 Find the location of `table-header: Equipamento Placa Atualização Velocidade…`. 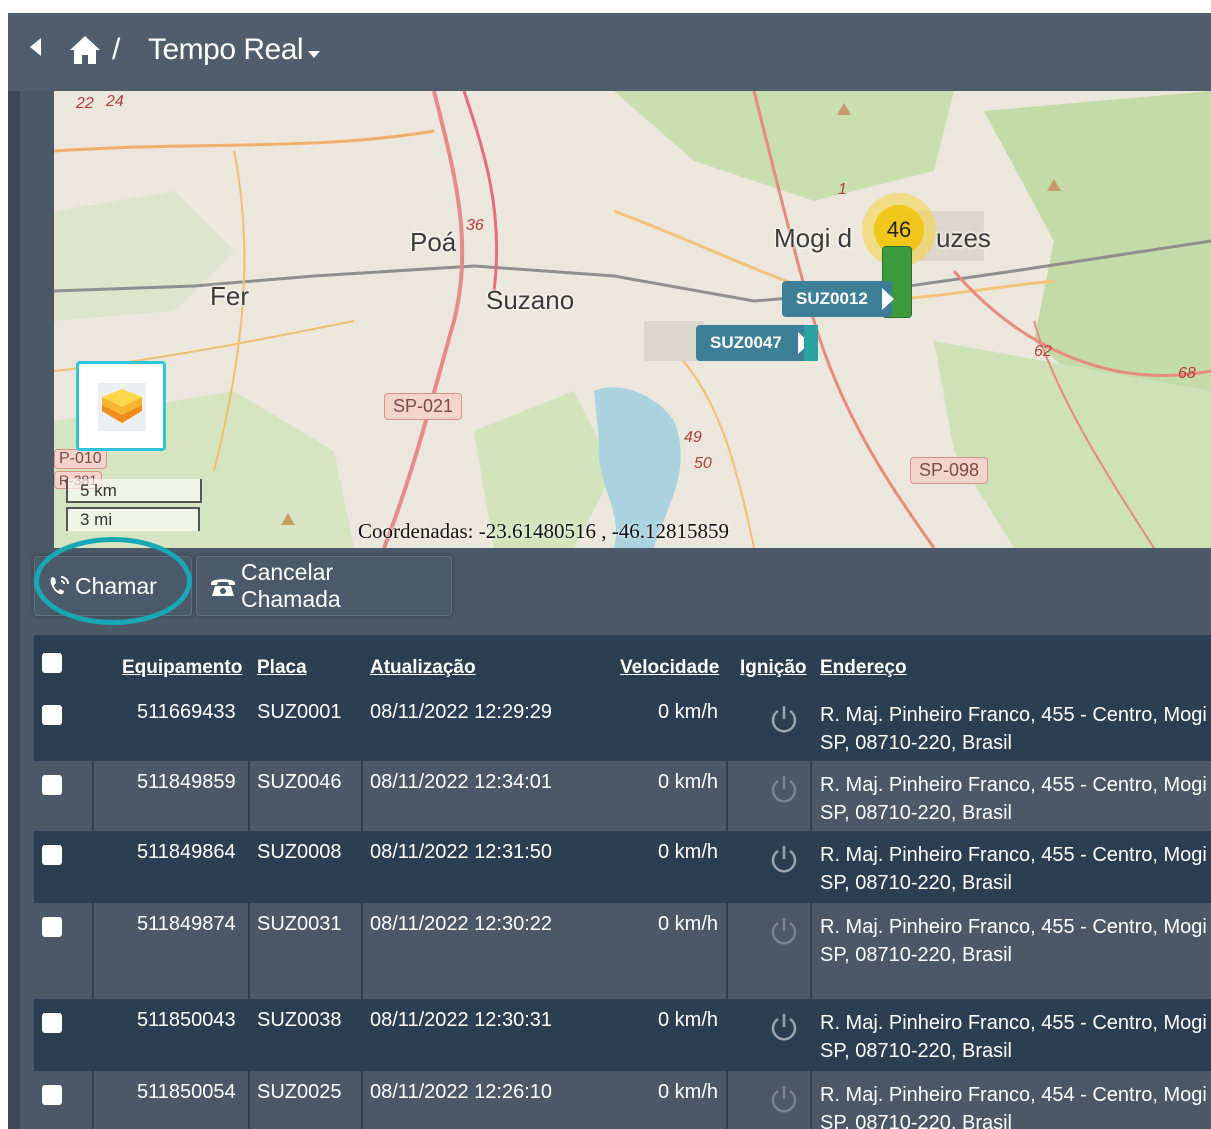

table-header: Equipamento Placa Atualização Velocidade… is located at coordinates (622, 663).